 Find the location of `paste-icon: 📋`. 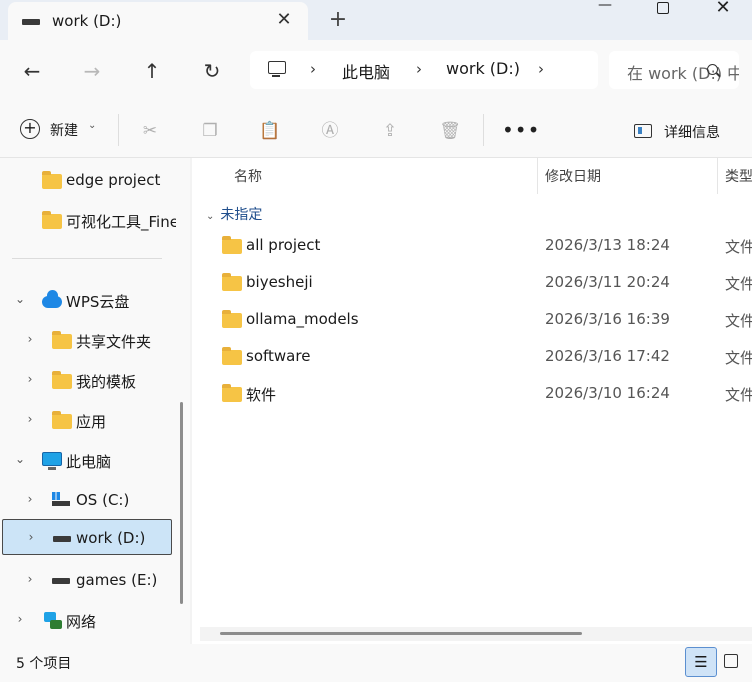

paste-icon: 📋 is located at coordinates (270, 131).